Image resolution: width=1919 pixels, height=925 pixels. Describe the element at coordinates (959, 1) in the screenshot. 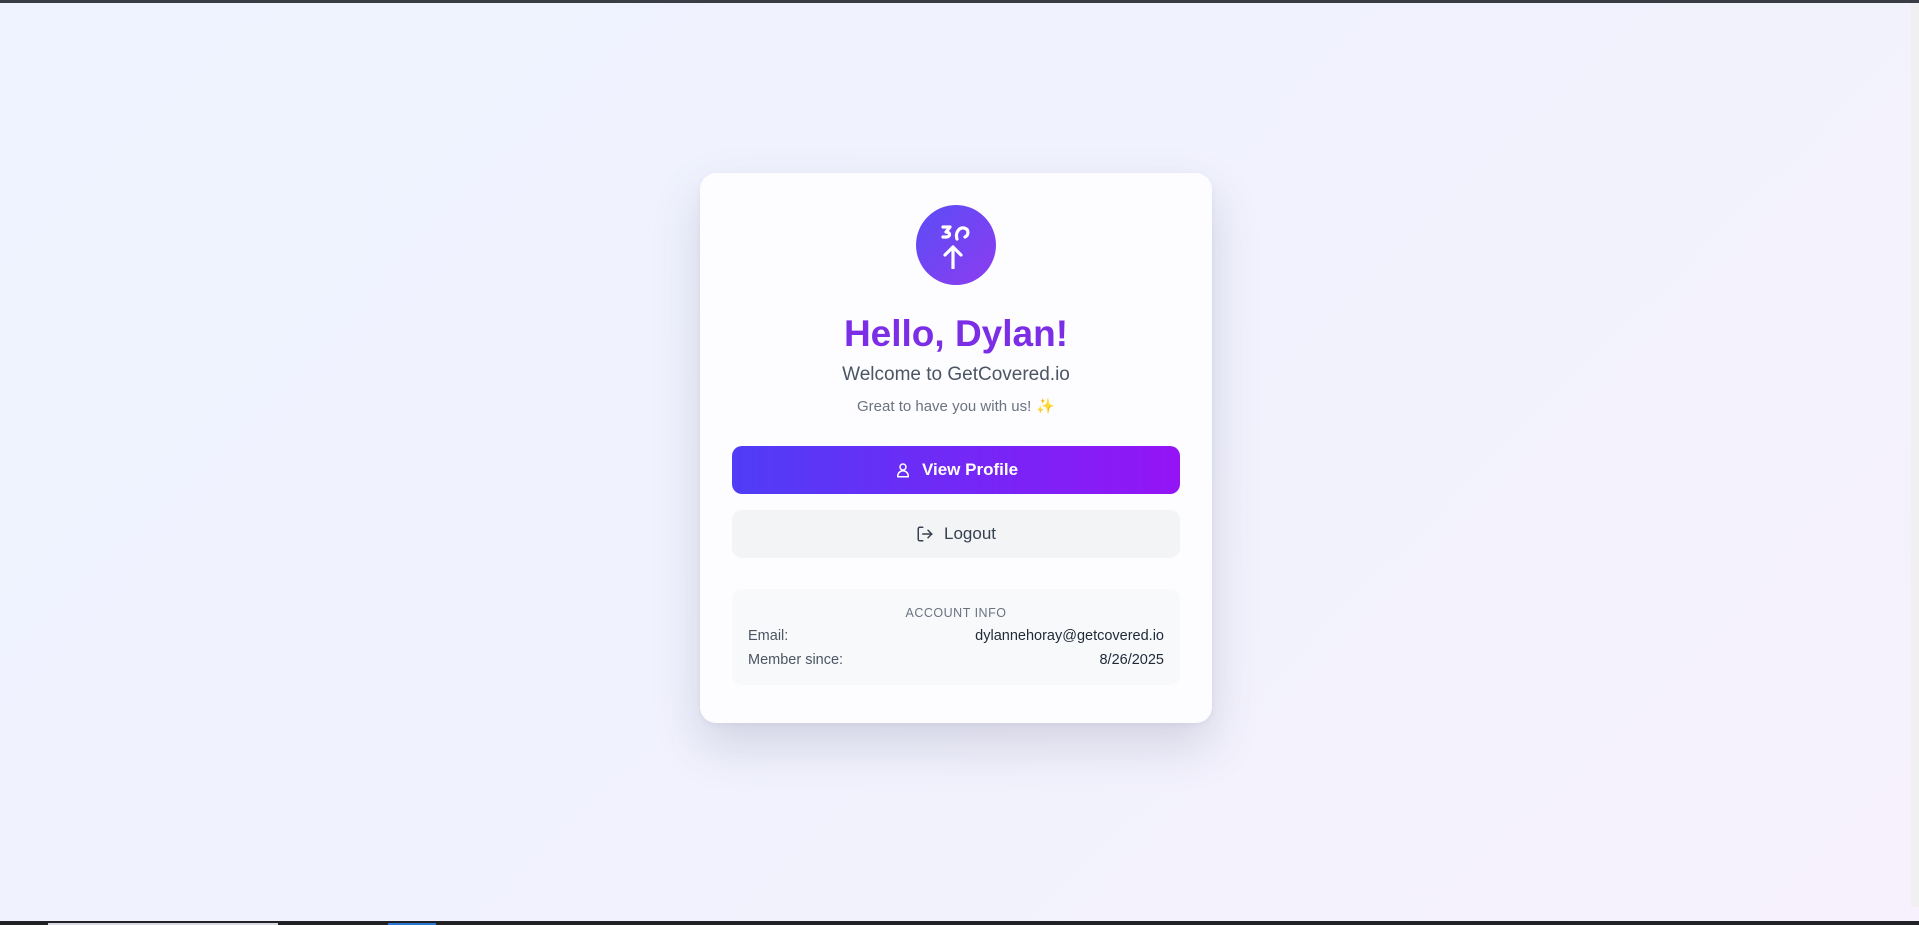

I see `window-top-border` at that location.